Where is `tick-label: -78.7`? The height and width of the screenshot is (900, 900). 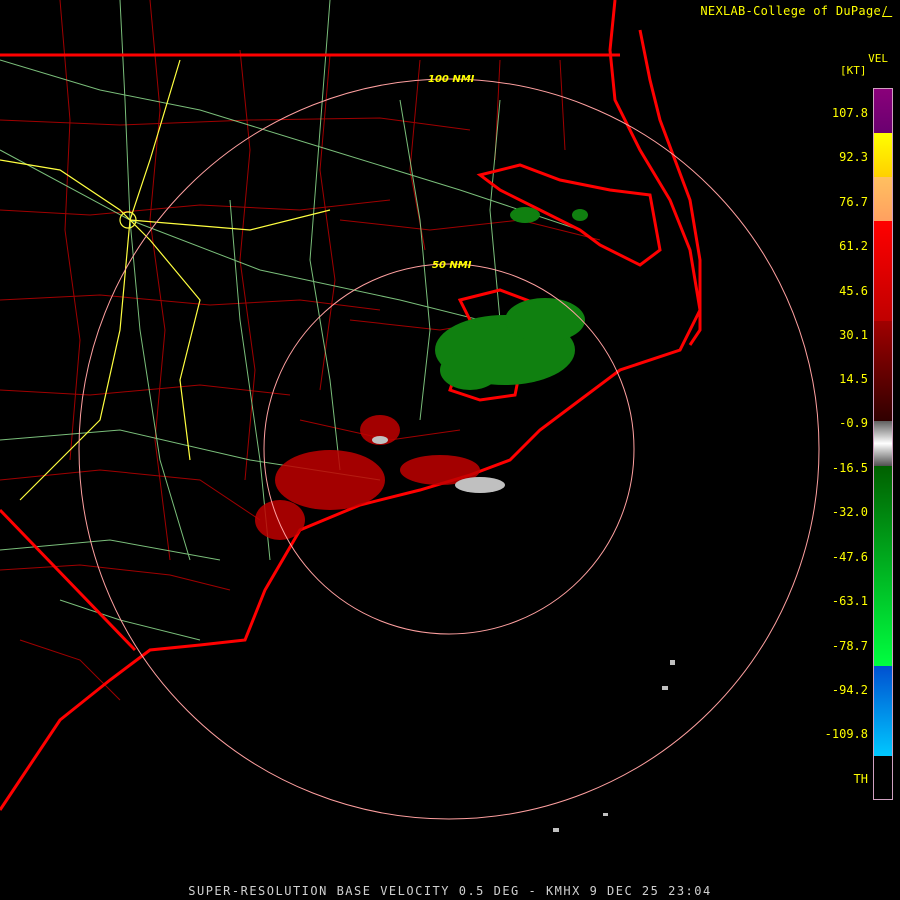 tick-label: -78.7 is located at coordinates (849, 646).